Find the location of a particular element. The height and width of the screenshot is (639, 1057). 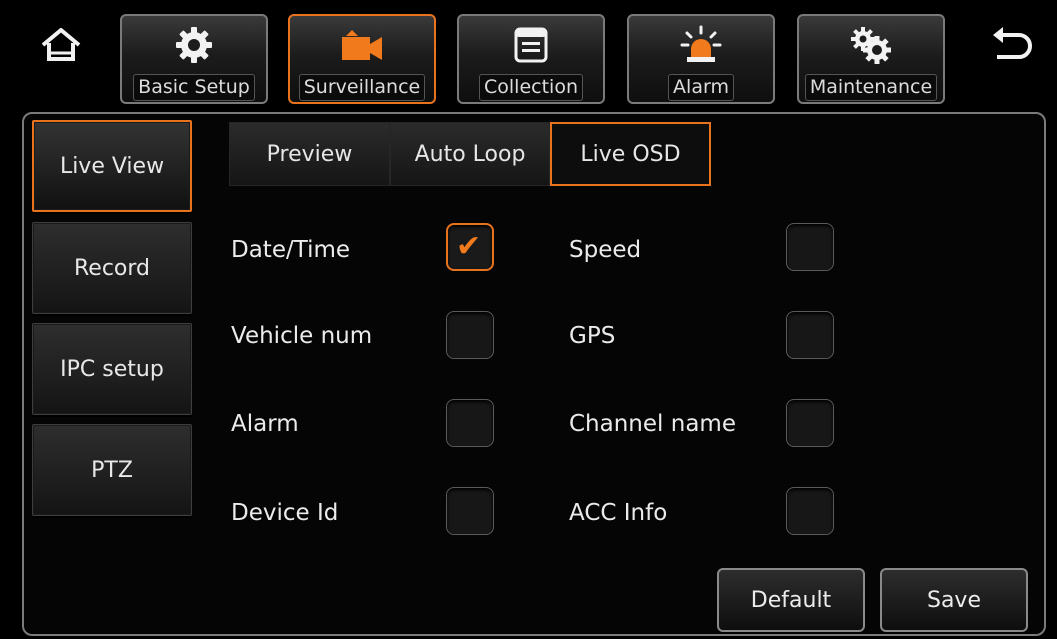

nav-surveillance: Surveillance is located at coordinates (362, 59).